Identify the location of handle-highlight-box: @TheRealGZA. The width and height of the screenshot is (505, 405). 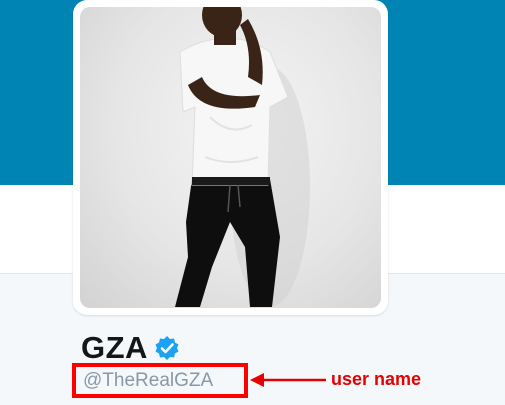
(160, 380).